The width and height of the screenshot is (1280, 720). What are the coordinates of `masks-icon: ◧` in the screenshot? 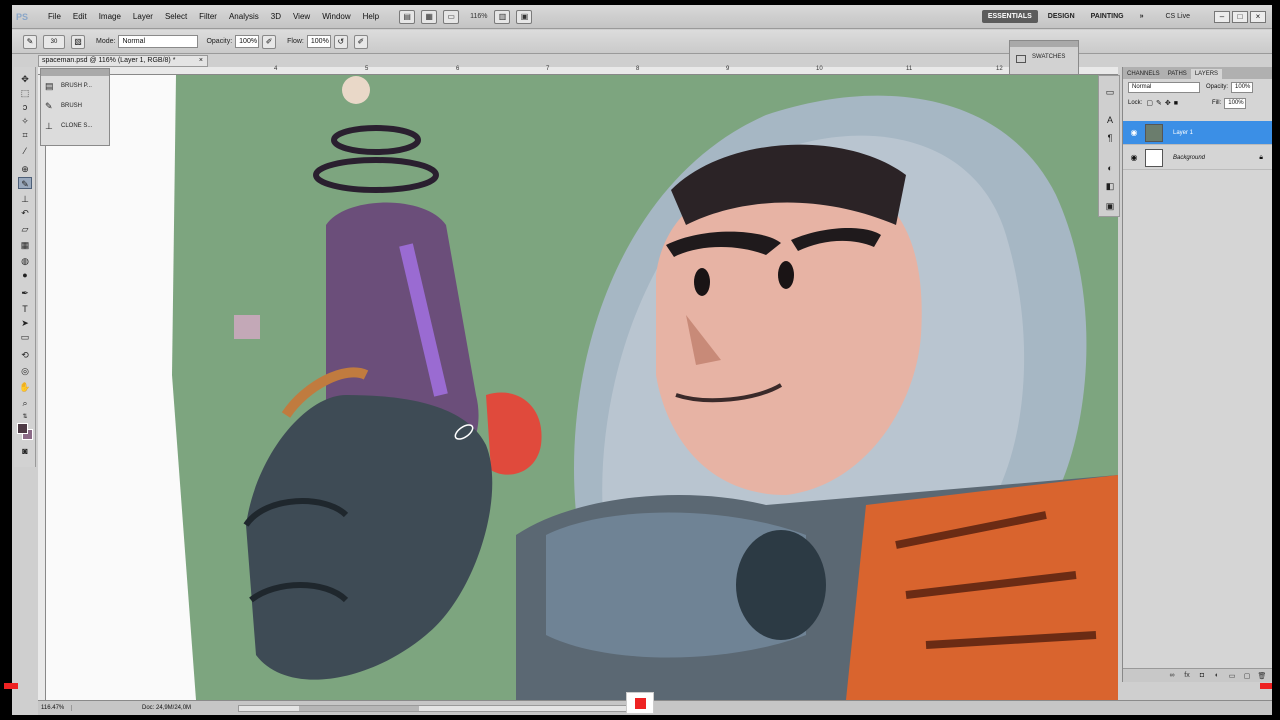 It's located at (1110, 186).